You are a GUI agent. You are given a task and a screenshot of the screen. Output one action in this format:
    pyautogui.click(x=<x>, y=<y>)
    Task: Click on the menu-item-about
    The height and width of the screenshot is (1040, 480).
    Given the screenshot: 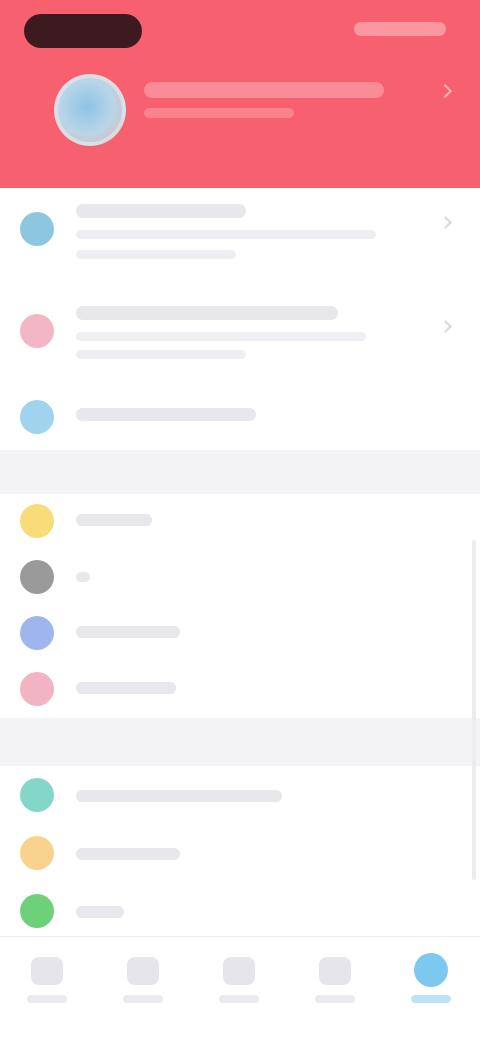 What is the action you would take?
    pyautogui.click(x=240, y=853)
    